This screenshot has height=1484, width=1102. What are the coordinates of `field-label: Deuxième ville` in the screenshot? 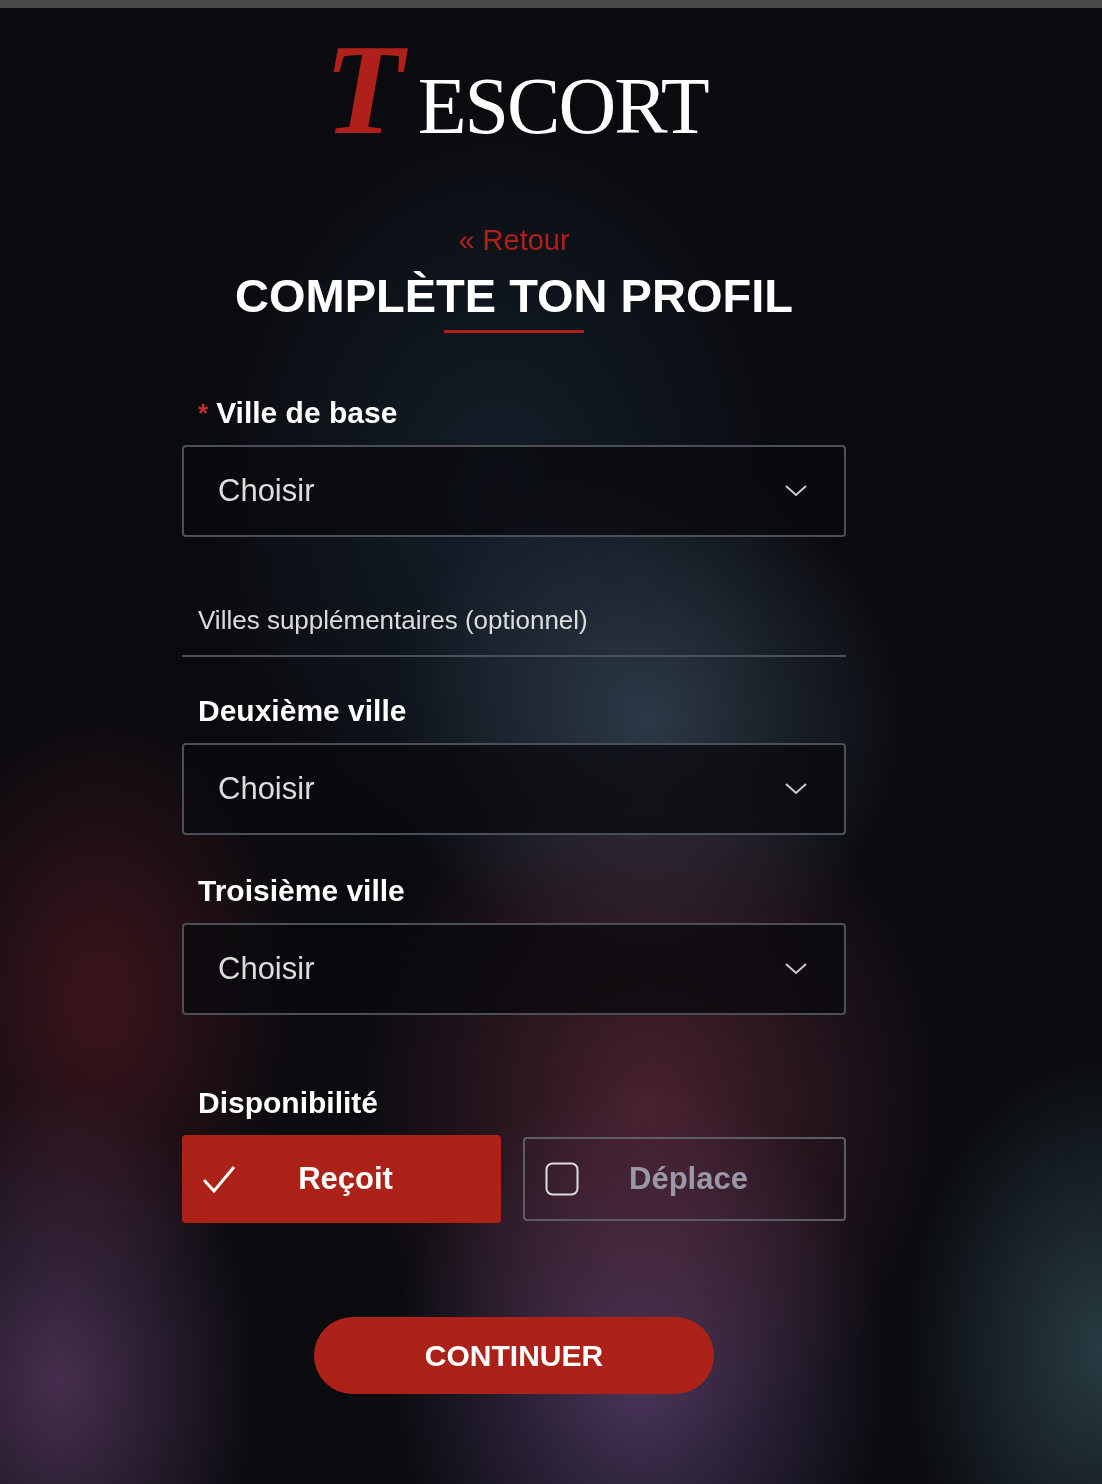 It's located at (302, 711).